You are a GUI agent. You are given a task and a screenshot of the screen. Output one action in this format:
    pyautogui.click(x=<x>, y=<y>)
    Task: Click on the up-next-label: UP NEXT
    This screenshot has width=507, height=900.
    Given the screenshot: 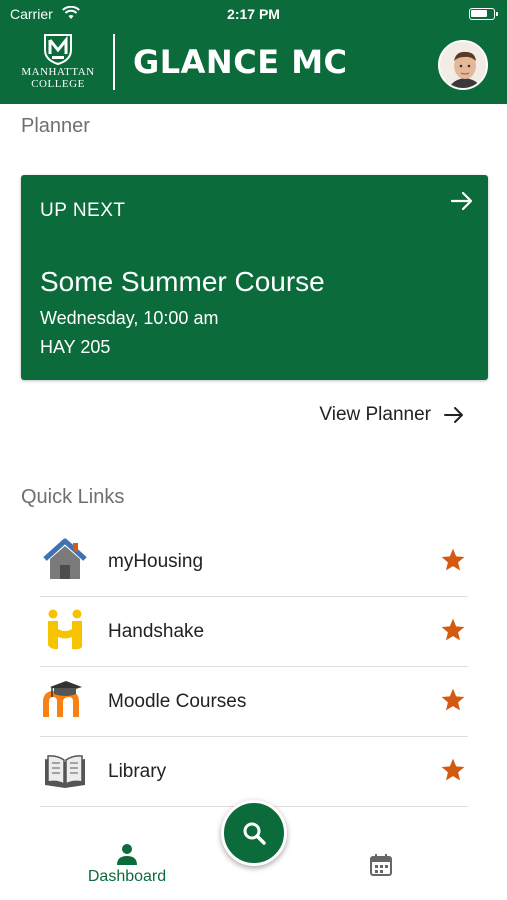 What is the action you would take?
    pyautogui.click(x=83, y=210)
    